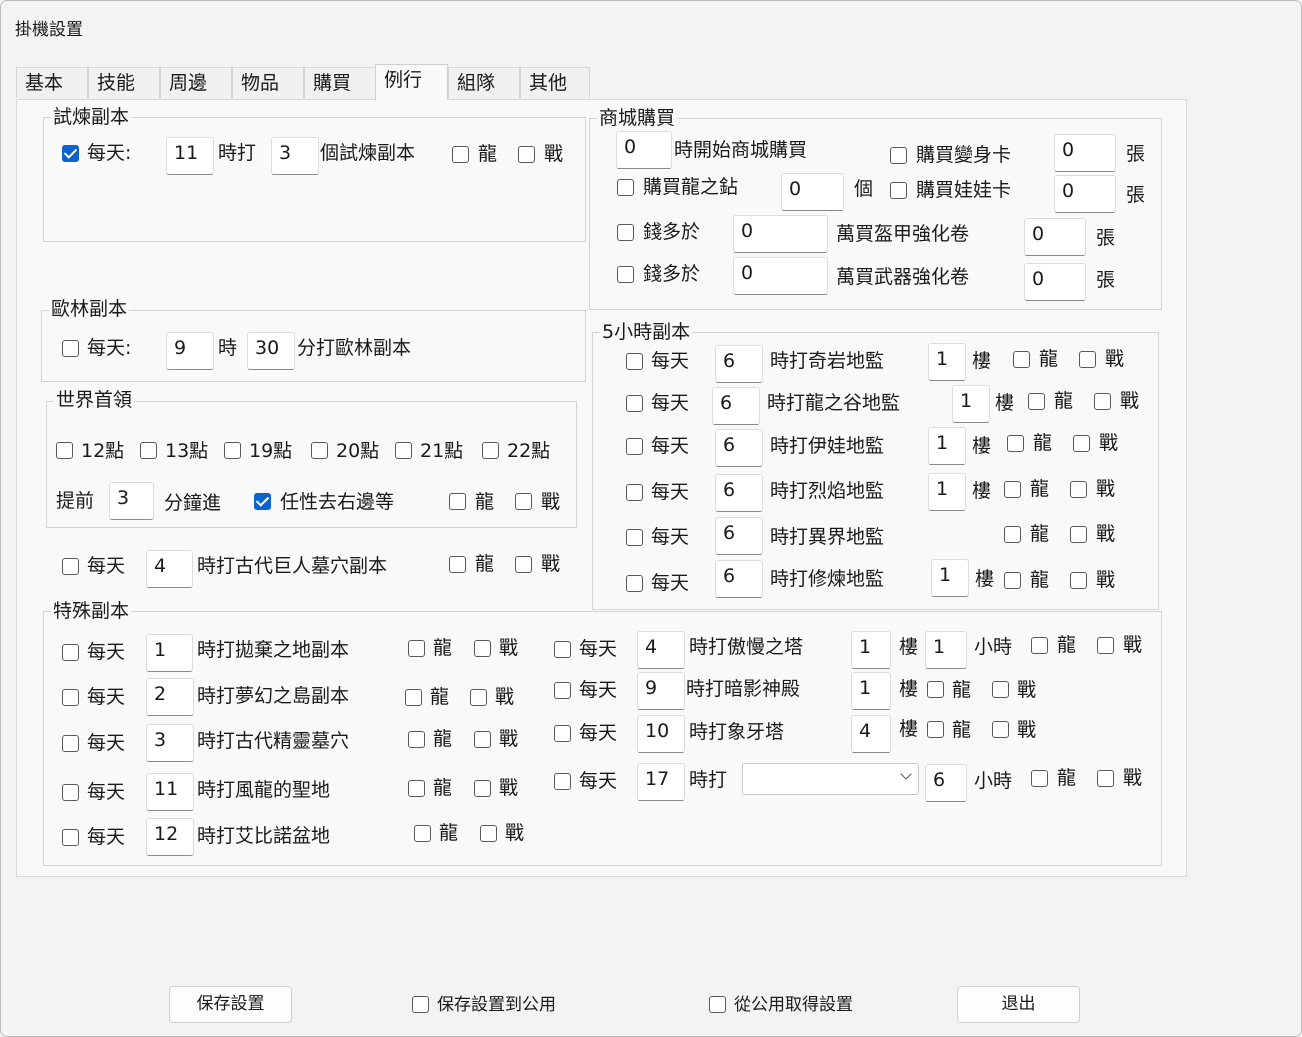 The height and width of the screenshot is (1037, 1302). Describe the element at coordinates (871, 734) in the screenshot. I see `sp-r2-floor-input: 4` at that location.